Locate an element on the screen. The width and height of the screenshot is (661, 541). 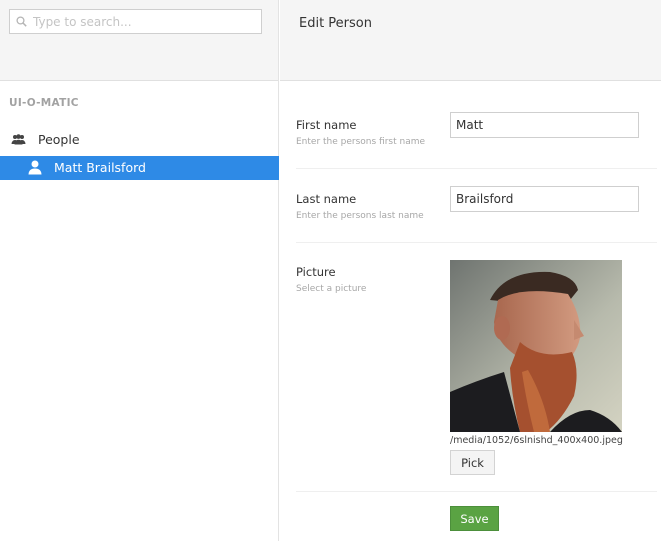
last-name-label: Last name is located at coordinates (326, 199).